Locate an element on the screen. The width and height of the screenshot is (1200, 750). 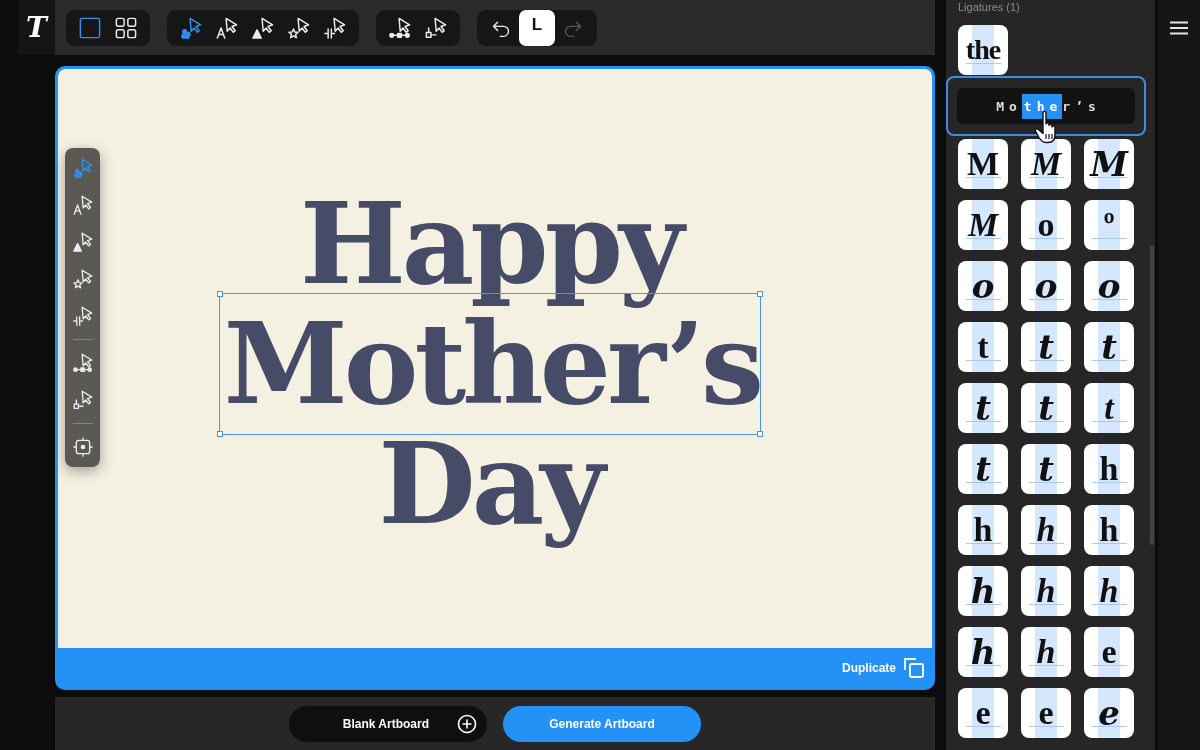
panel-heading: Ligatures (1) is located at coordinates (989, 7).